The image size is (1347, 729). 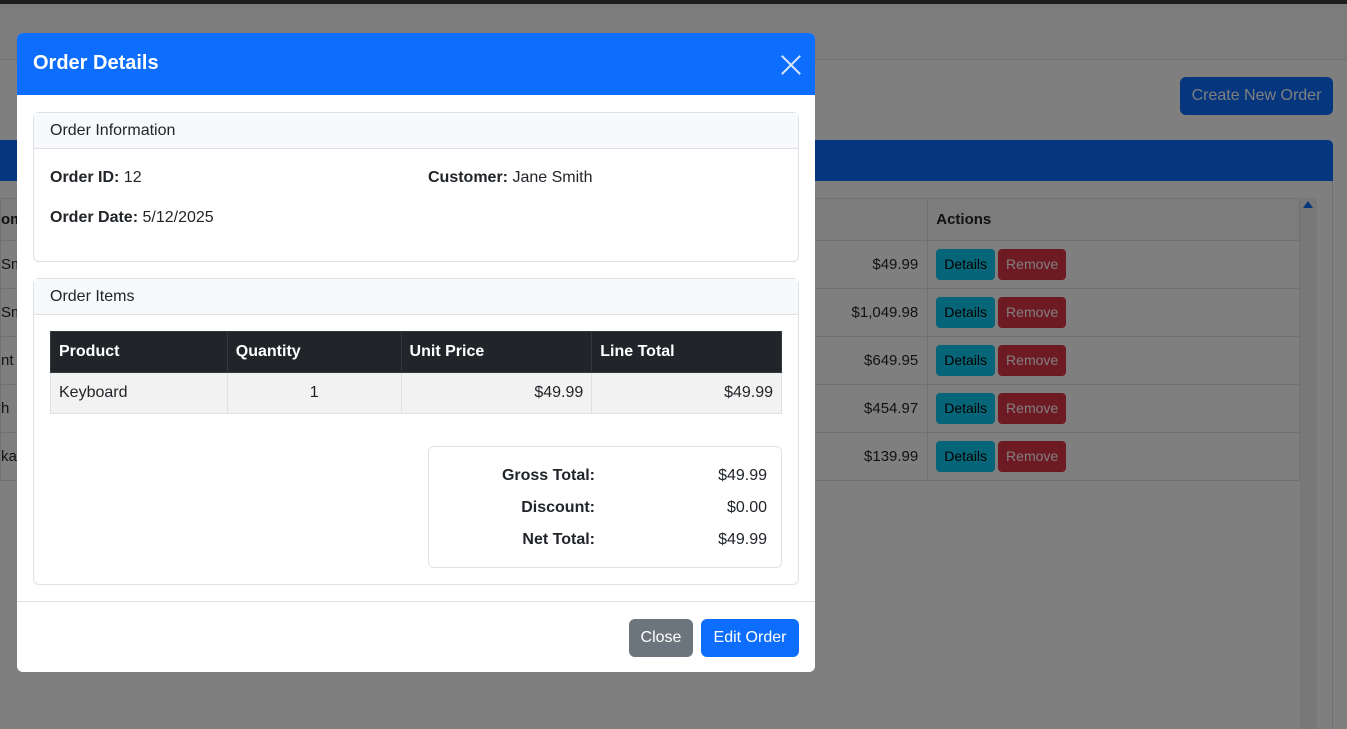 I want to click on quantity-cell: 1, so click(x=314, y=393).